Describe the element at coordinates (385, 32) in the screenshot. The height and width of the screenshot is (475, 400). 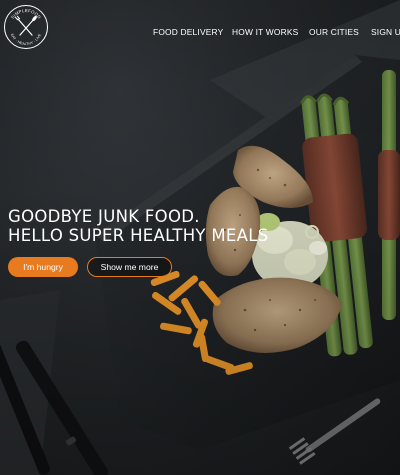
I see `nav-item-sign-up: SIGN UP` at that location.